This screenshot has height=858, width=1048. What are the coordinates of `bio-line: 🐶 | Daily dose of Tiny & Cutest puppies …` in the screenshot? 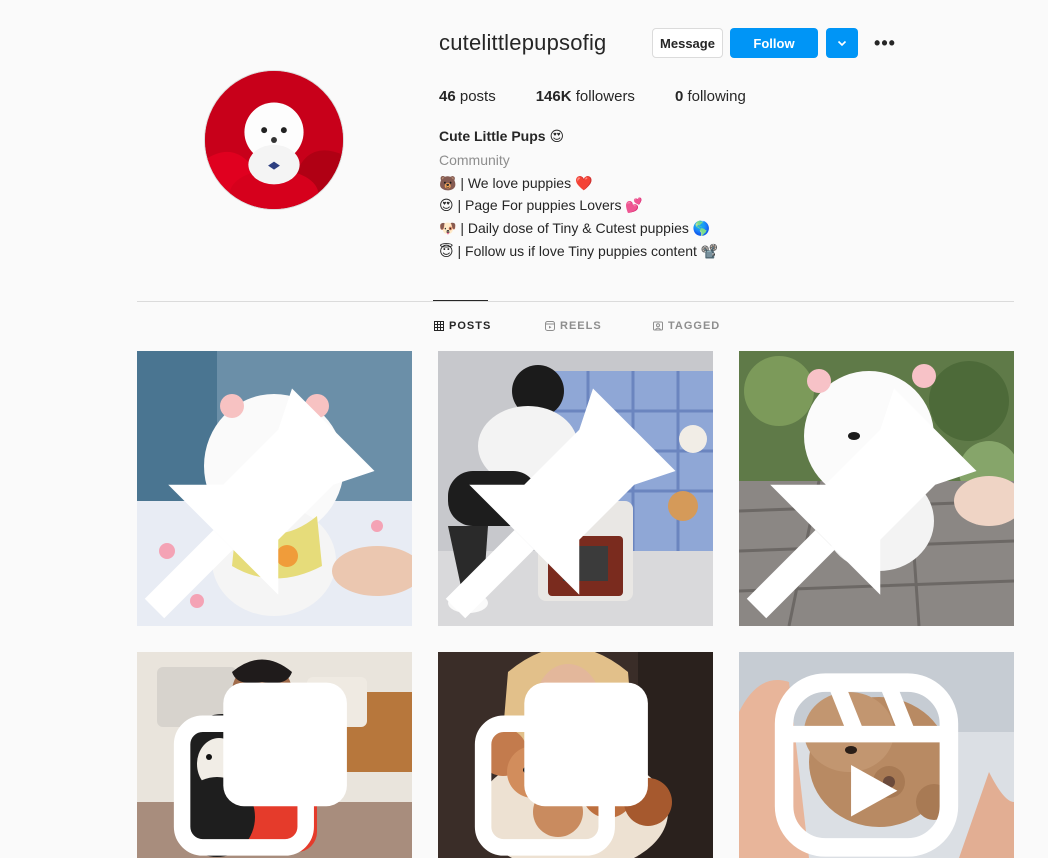 It's located at (575, 228).